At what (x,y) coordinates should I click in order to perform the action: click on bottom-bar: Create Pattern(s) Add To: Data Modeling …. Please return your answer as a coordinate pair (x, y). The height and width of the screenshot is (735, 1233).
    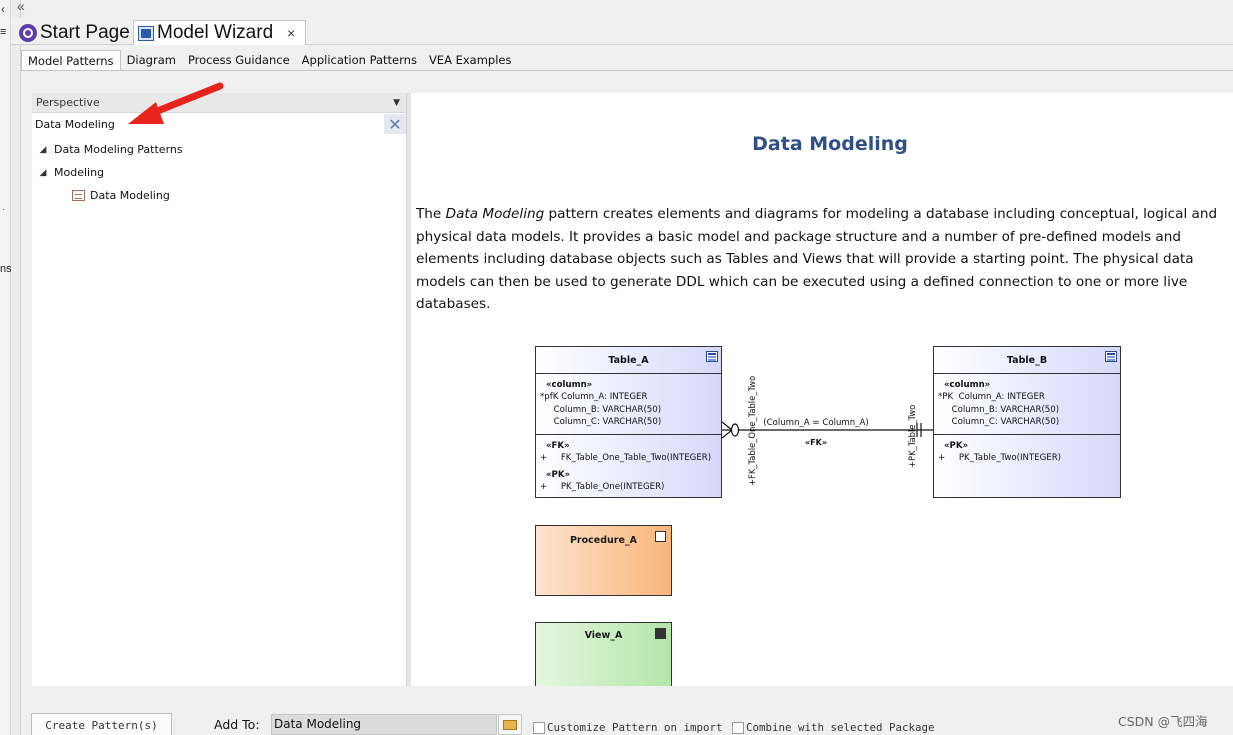
    Looking at the image, I should click on (627, 710).